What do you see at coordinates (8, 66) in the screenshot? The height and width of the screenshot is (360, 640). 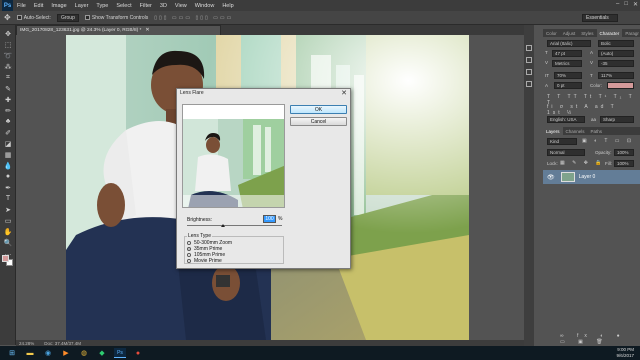 I see `quick-select-icon: ⁂` at bounding box center [8, 66].